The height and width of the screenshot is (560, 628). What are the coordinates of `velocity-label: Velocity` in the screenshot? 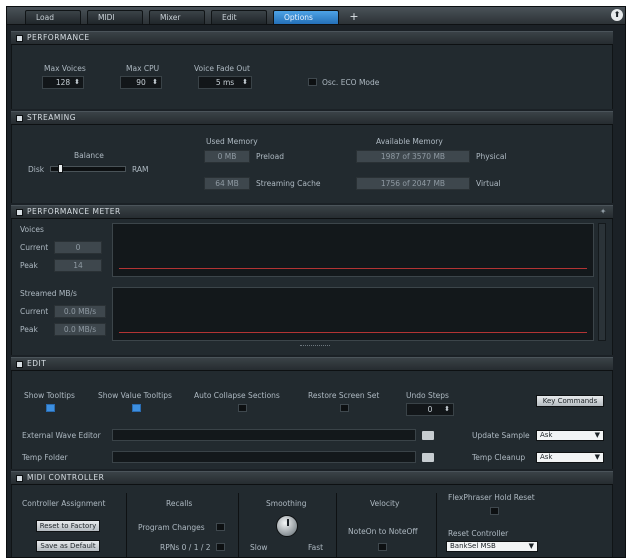 It's located at (385, 503).